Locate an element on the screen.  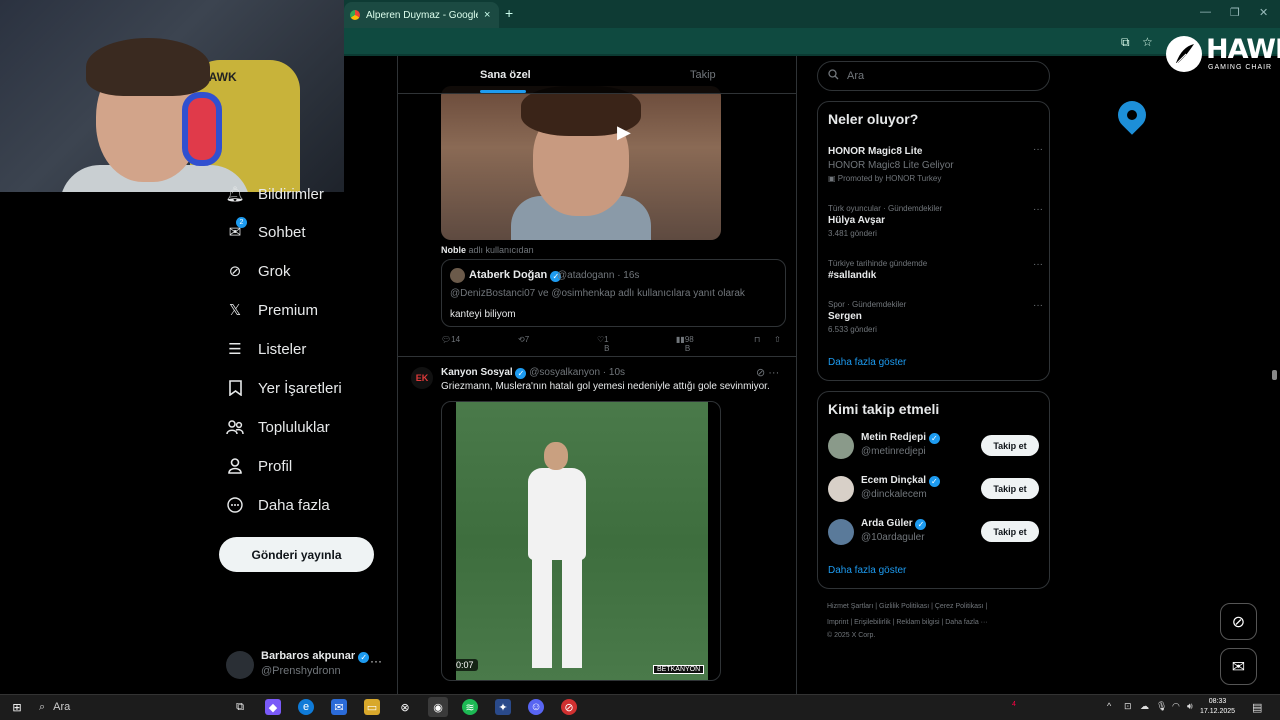
tweet-video: ▶ is located at coordinates (581, 163).